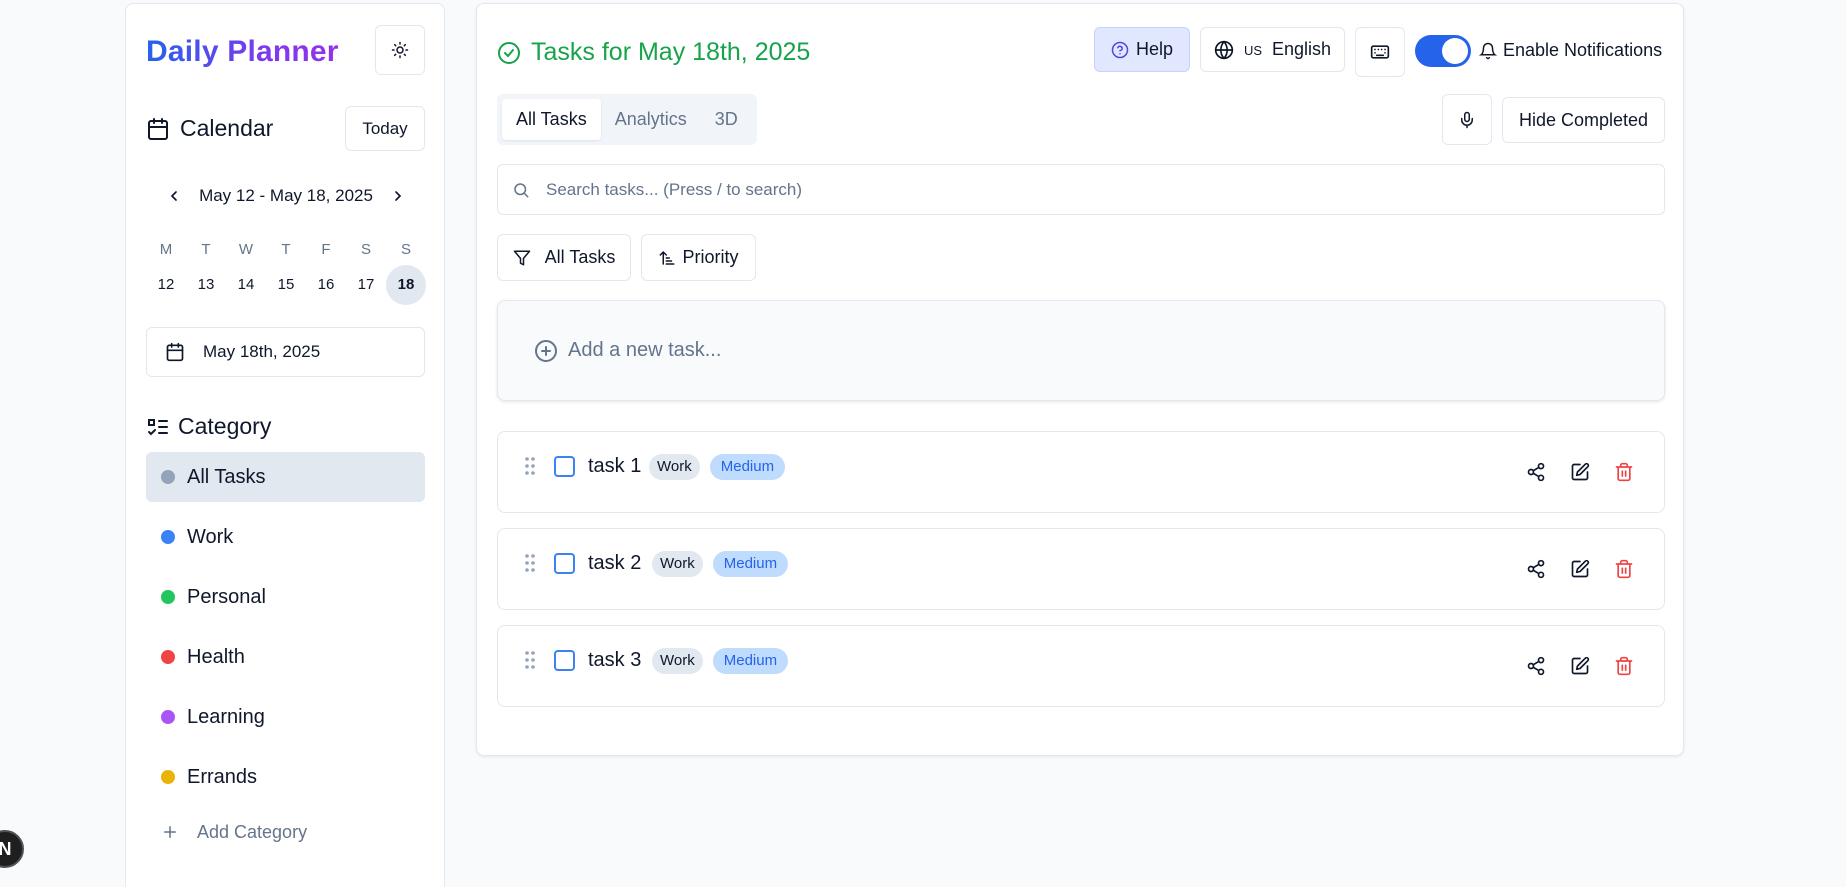 Image resolution: width=1846 pixels, height=887 pixels. I want to click on view-tabs: All Tasks Analytics 3D, so click(627, 119).